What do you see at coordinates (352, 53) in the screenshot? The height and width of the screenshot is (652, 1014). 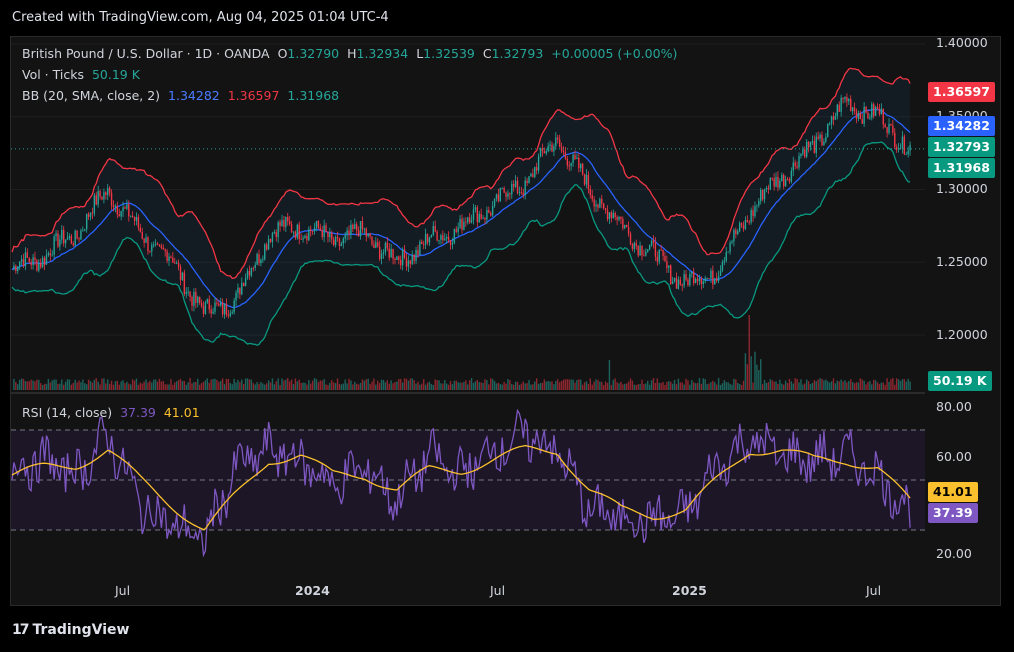 I see `high-label: H` at bounding box center [352, 53].